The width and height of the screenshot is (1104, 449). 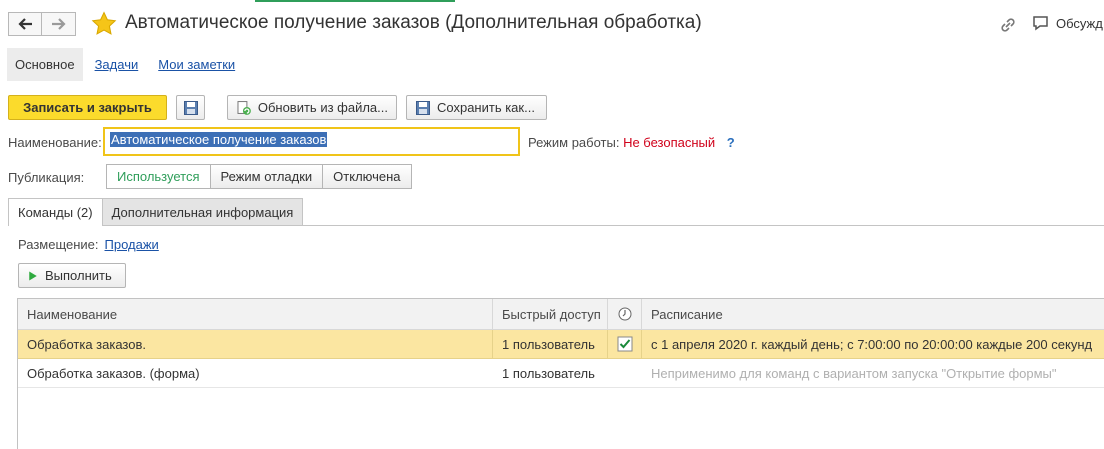 What do you see at coordinates (58, 244) in the screenshot?
I see `placement-label: Размещение:` at bounding box center [58, 244].